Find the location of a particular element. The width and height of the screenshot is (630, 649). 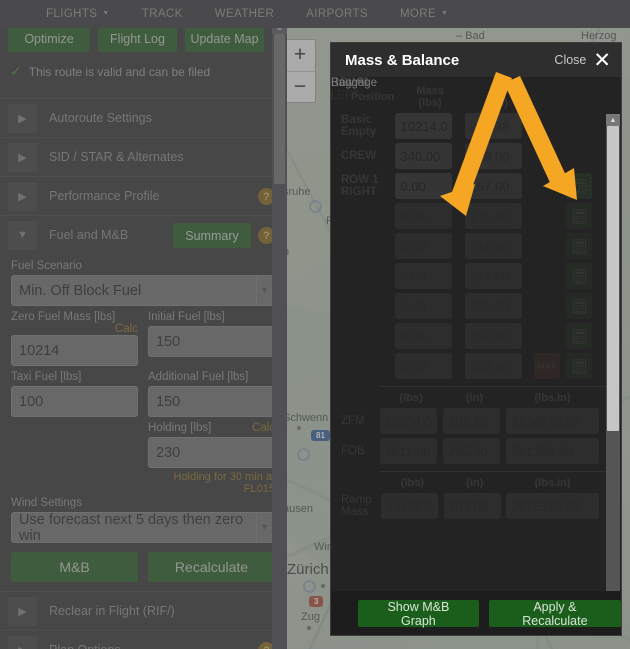

nav-item-flights: FLIGHTS ▼ is located at coordinates (78, 14).